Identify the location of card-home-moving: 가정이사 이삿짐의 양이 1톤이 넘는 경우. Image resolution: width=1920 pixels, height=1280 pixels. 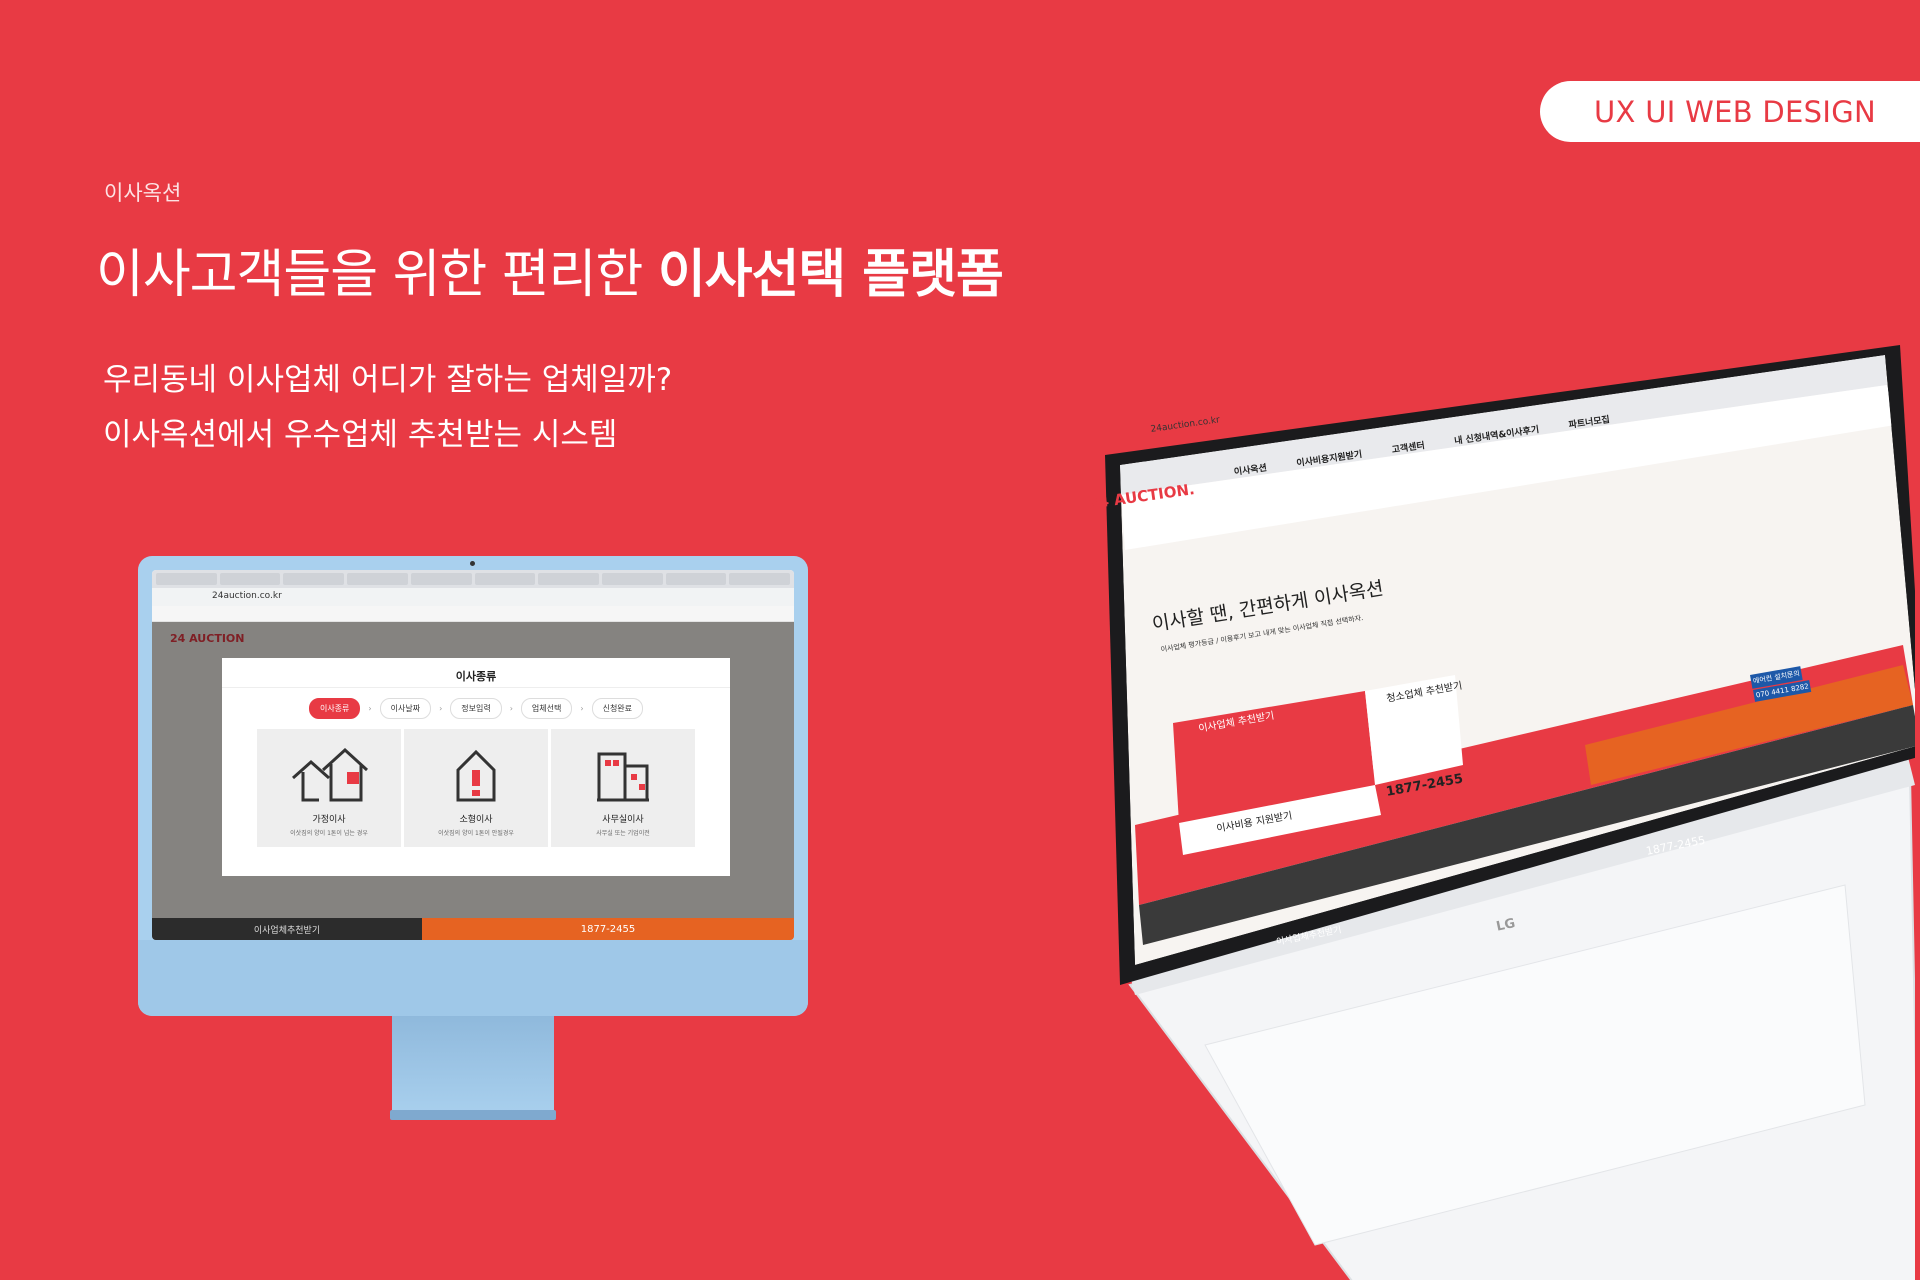
(329, 788).